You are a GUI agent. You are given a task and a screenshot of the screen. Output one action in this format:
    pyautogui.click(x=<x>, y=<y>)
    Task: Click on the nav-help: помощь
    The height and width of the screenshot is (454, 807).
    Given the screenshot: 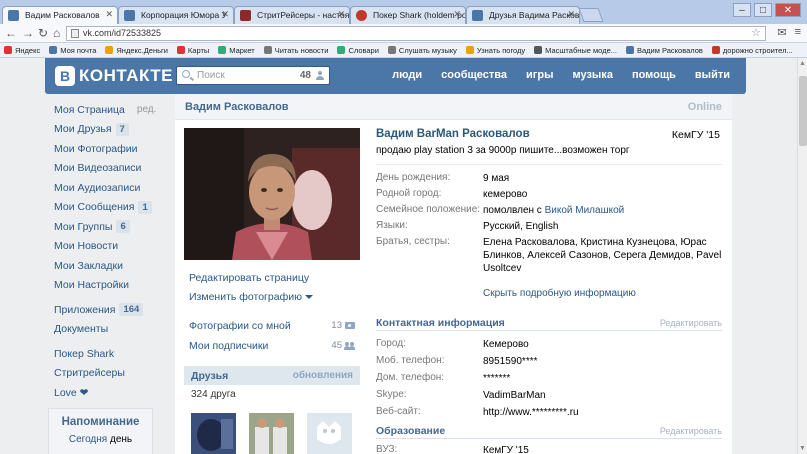 What is the action you would take?
    pyautogui.click(x=654, y=75)
    